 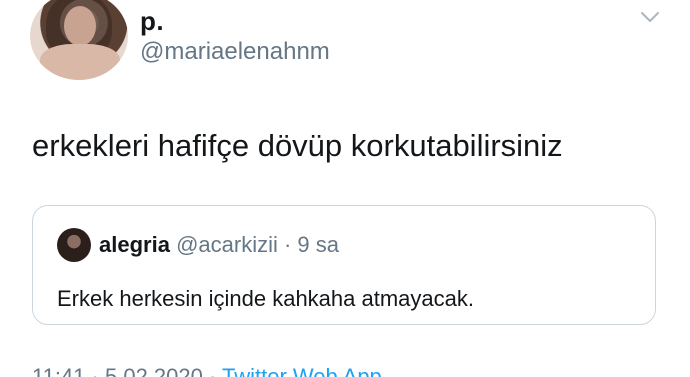 I want to click on tweet-time: 11:41, so click(x=59, y=370).